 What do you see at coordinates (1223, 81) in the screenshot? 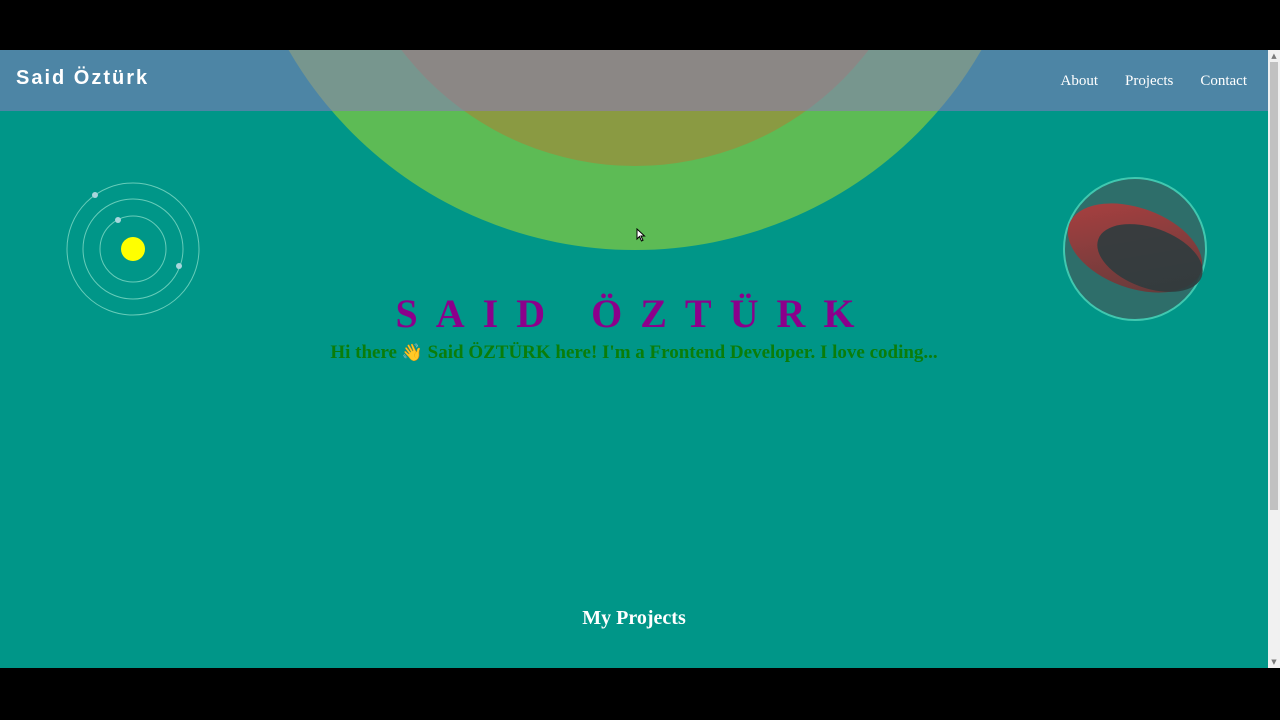
I see `nav-link-contact: Contact` at bounding box center [1223, 81].